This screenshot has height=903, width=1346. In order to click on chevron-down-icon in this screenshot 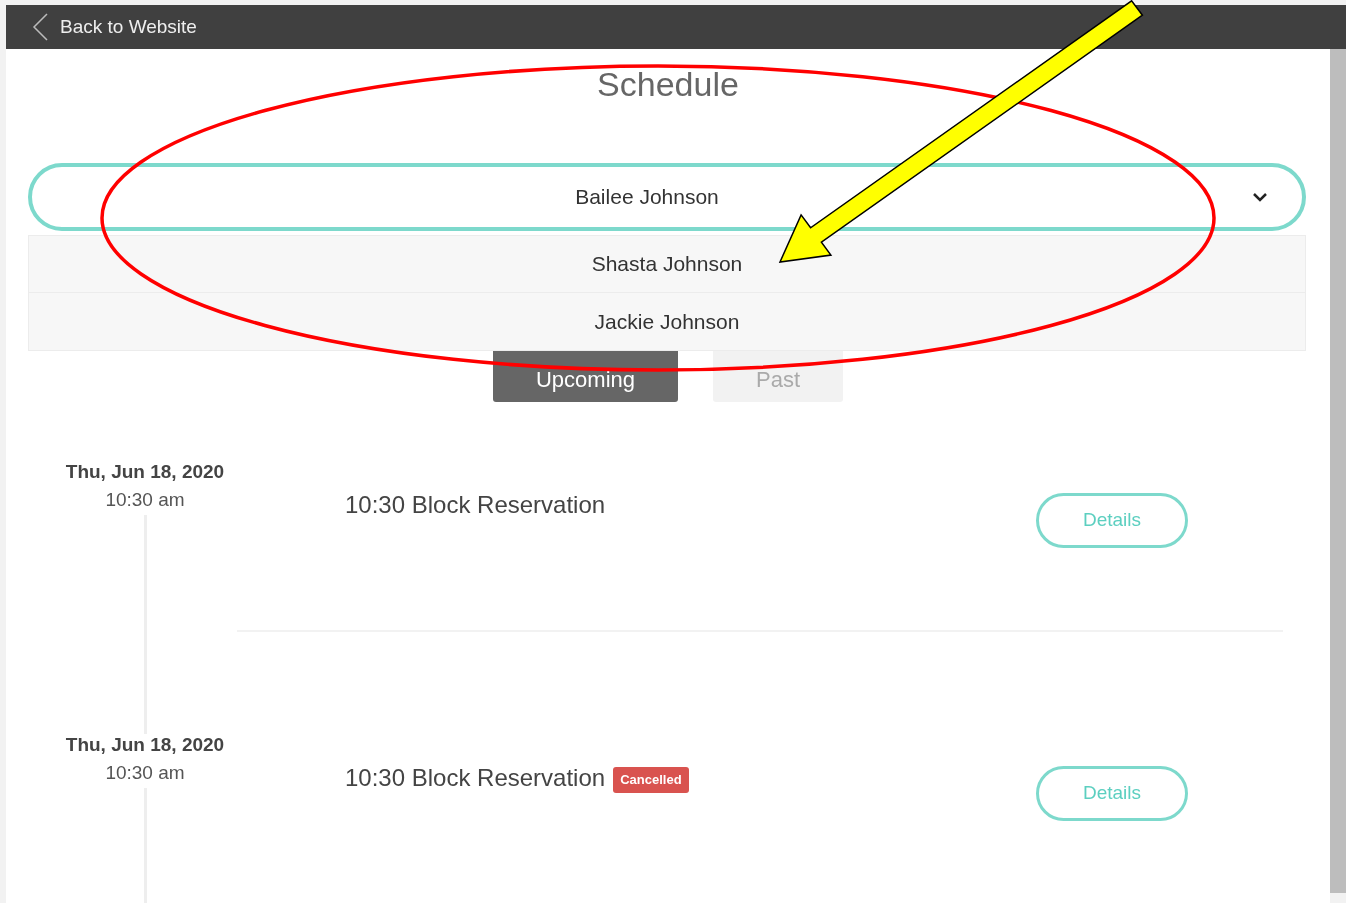, I will do `click(1260, 197)`.